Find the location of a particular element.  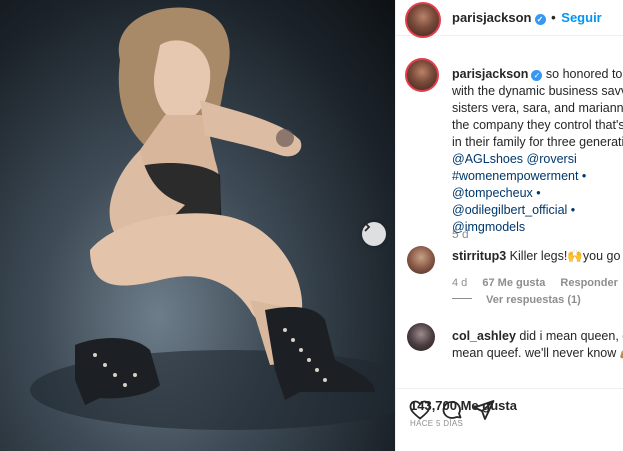

caption-timestamp: 5 d is located at coordinates (460, 234).